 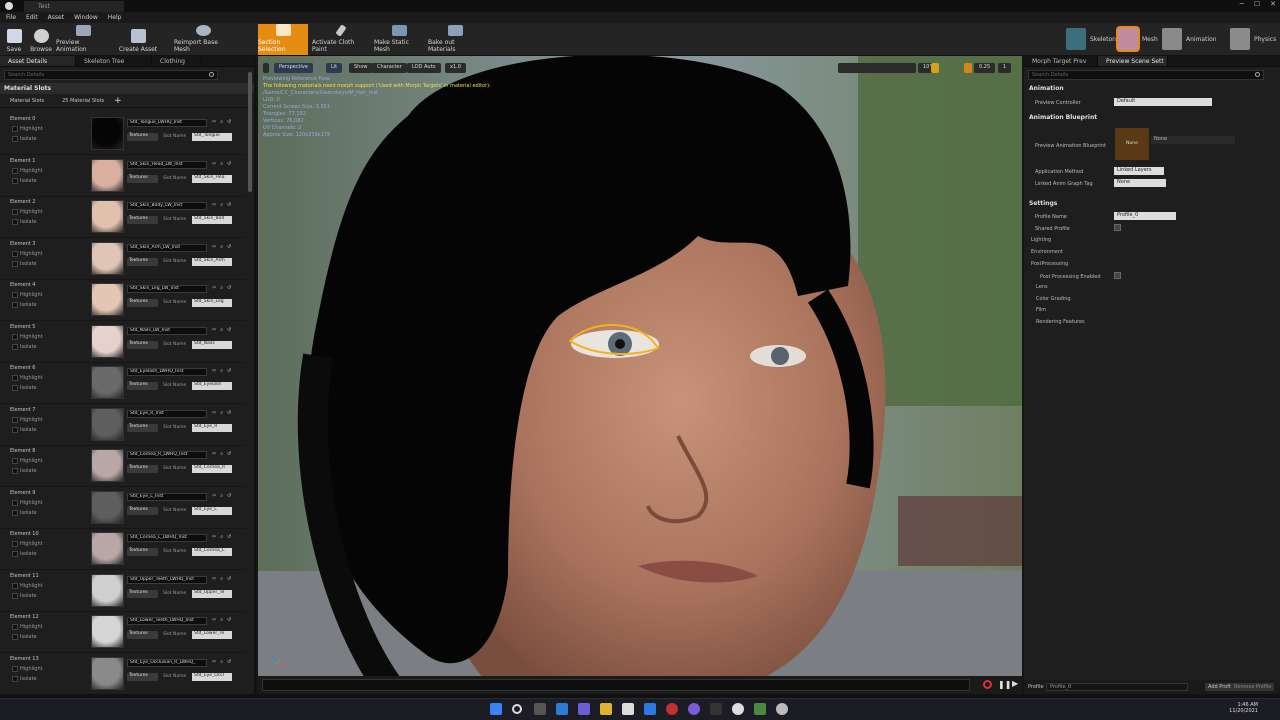 I want to click on perspective-button: Perspective, so click(x=293, y=68).